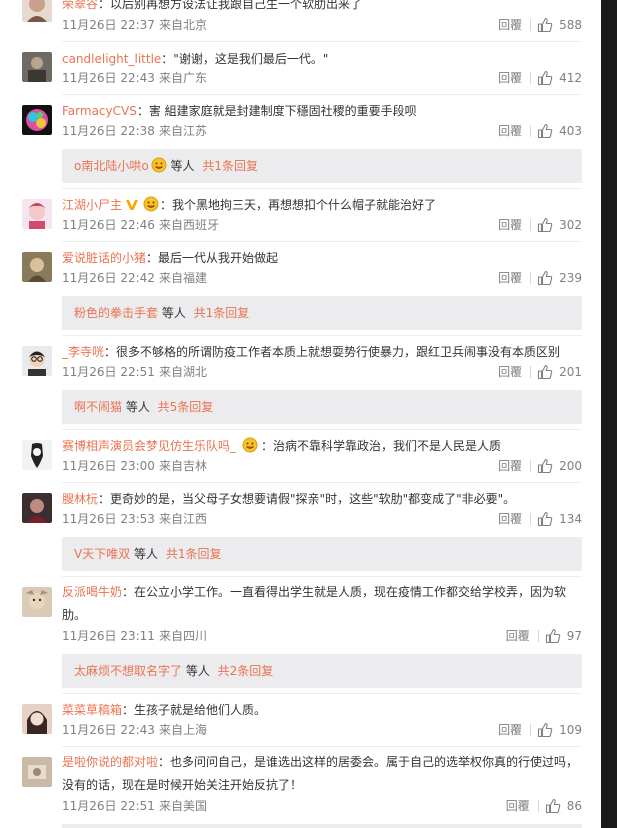  I want to click on location: 来自福建, so click(182, 278).